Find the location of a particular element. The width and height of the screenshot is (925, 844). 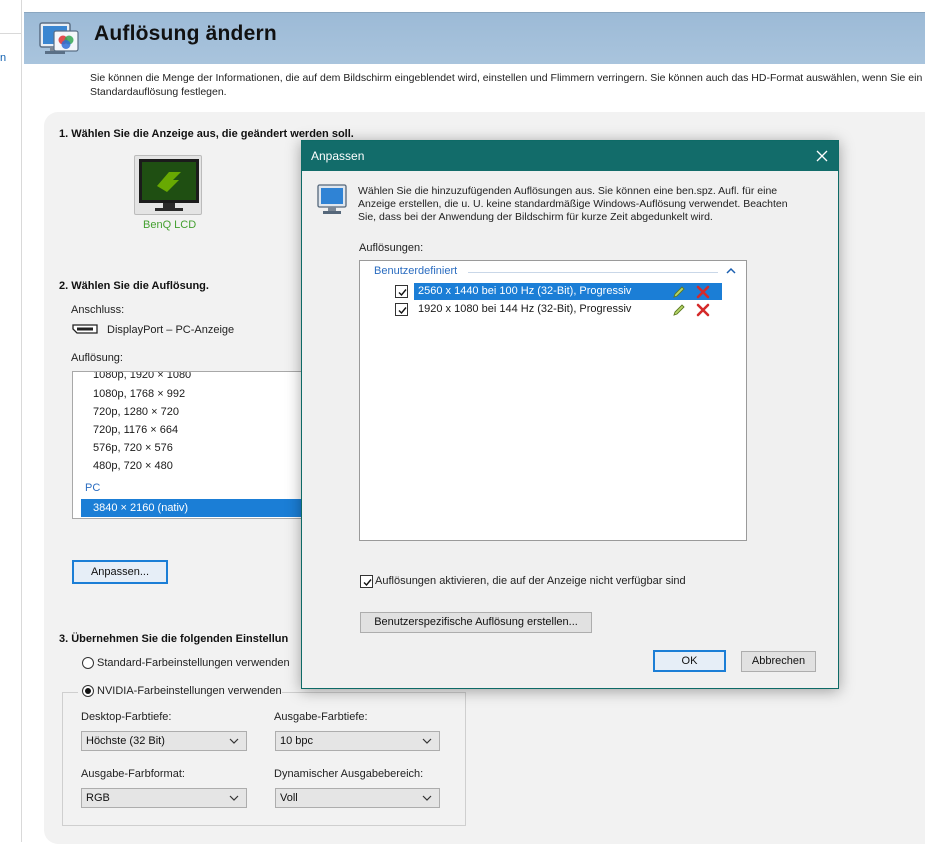

group-divider is located at coordinates (593, 272).